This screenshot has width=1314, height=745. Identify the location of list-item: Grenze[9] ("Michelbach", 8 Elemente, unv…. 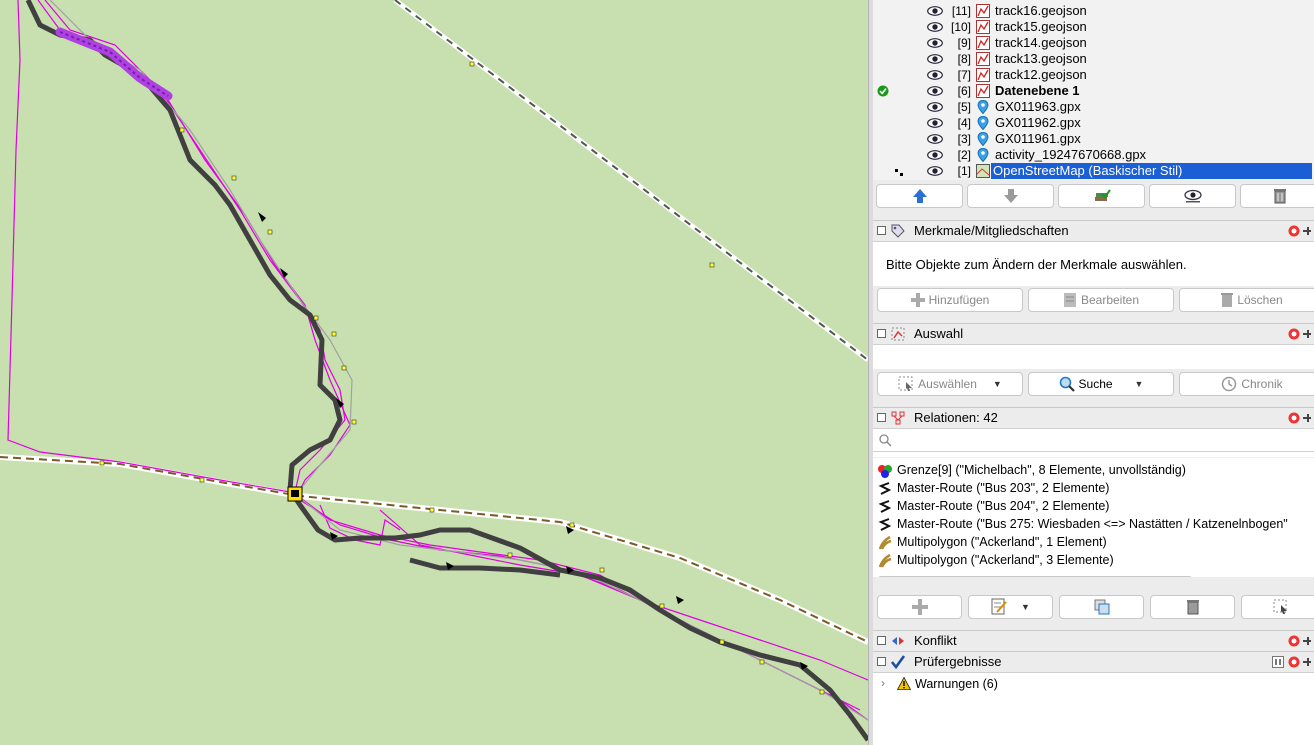
(1093, 471).